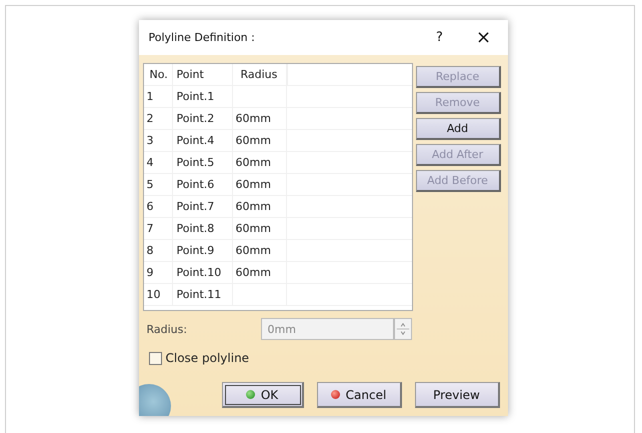 Image resolution: width=642 pixels, height=433 pixels. Describe the element at coordinates (158, 294) in the screenshot. I see `table-cell: 10` at that location.